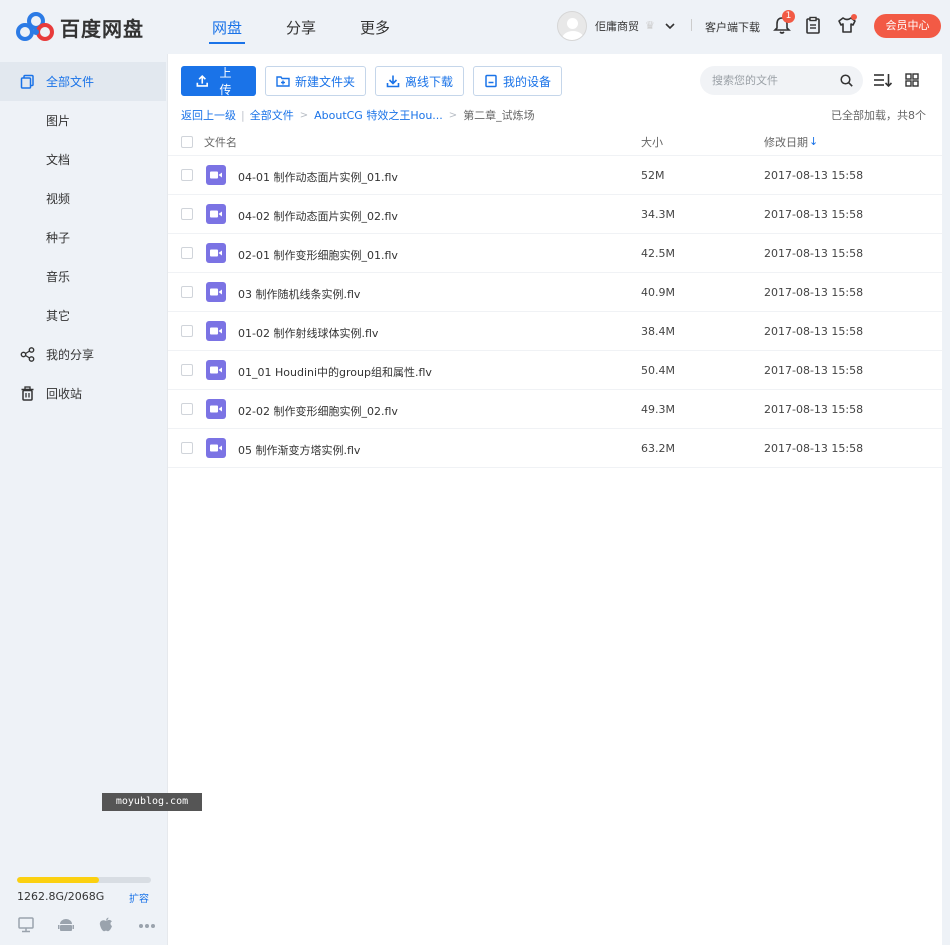 Image resolution: width=950 pixels, height=945 pixels. I want to click on storage-quota-text: 1262.8G/2068G, so click(61, 896).